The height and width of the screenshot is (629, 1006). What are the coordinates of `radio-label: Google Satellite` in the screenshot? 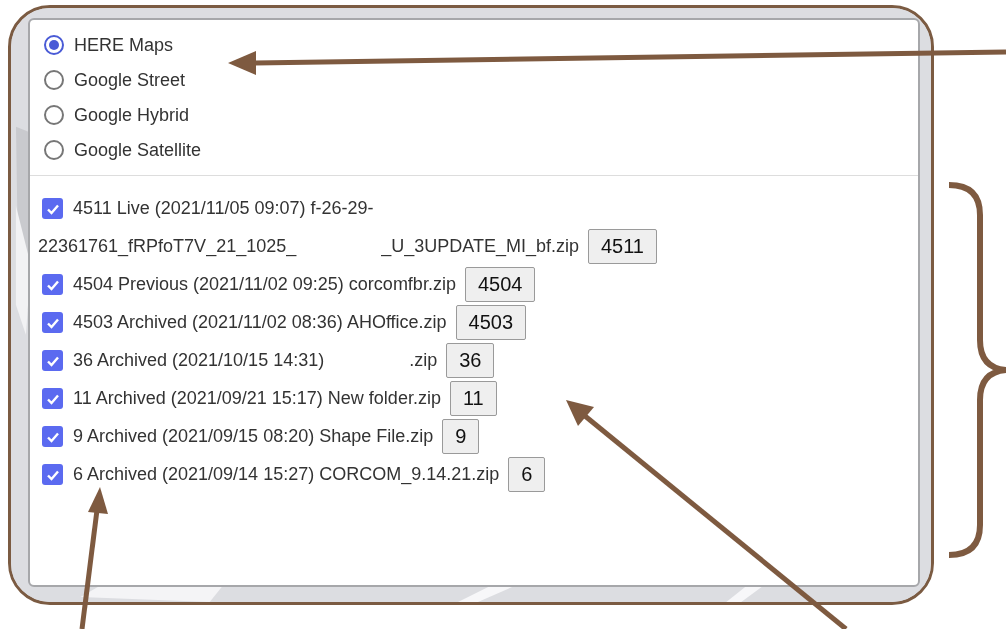 It's located at (138, 150).